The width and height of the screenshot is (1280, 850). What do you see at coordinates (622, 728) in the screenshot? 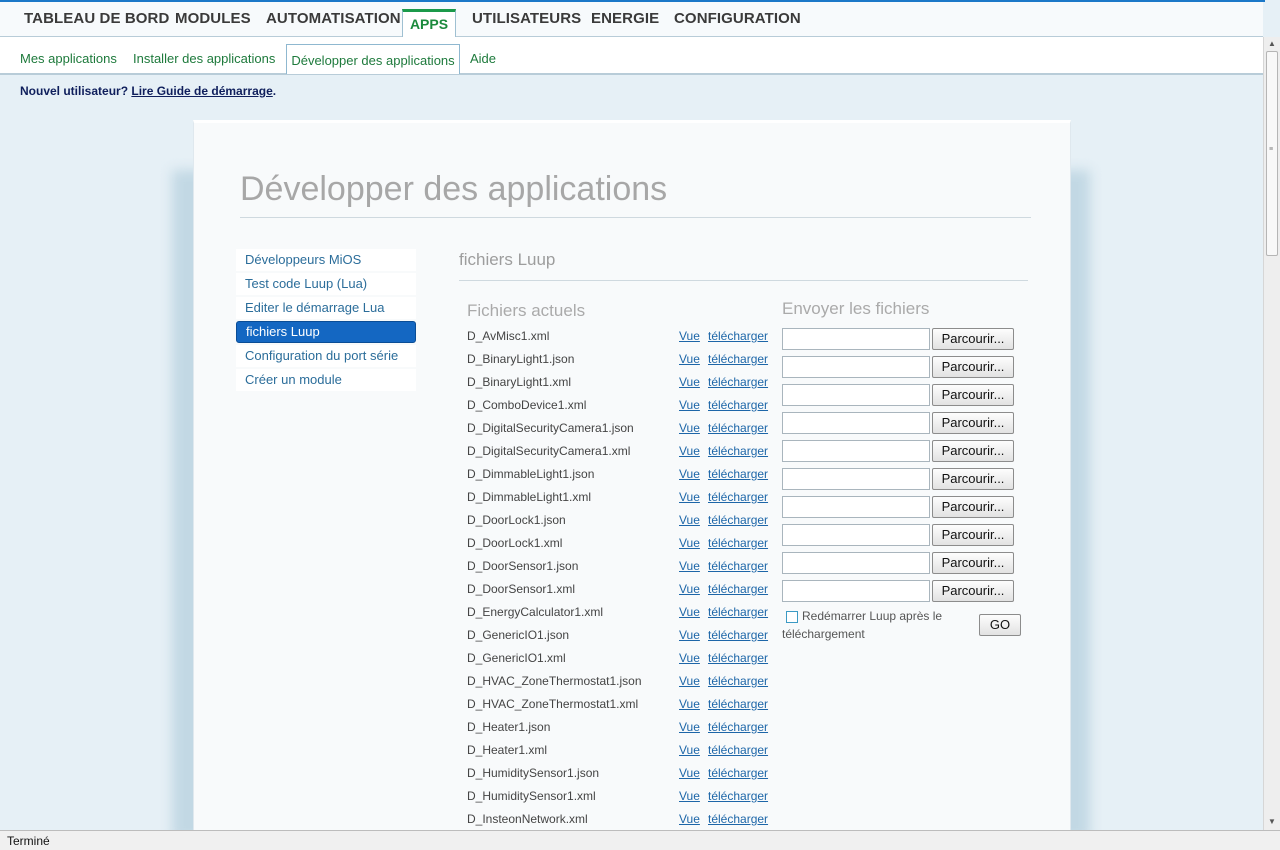
I see `file-row: D_Heater1.json Vue télécharger` at bounding box center [622, 728].